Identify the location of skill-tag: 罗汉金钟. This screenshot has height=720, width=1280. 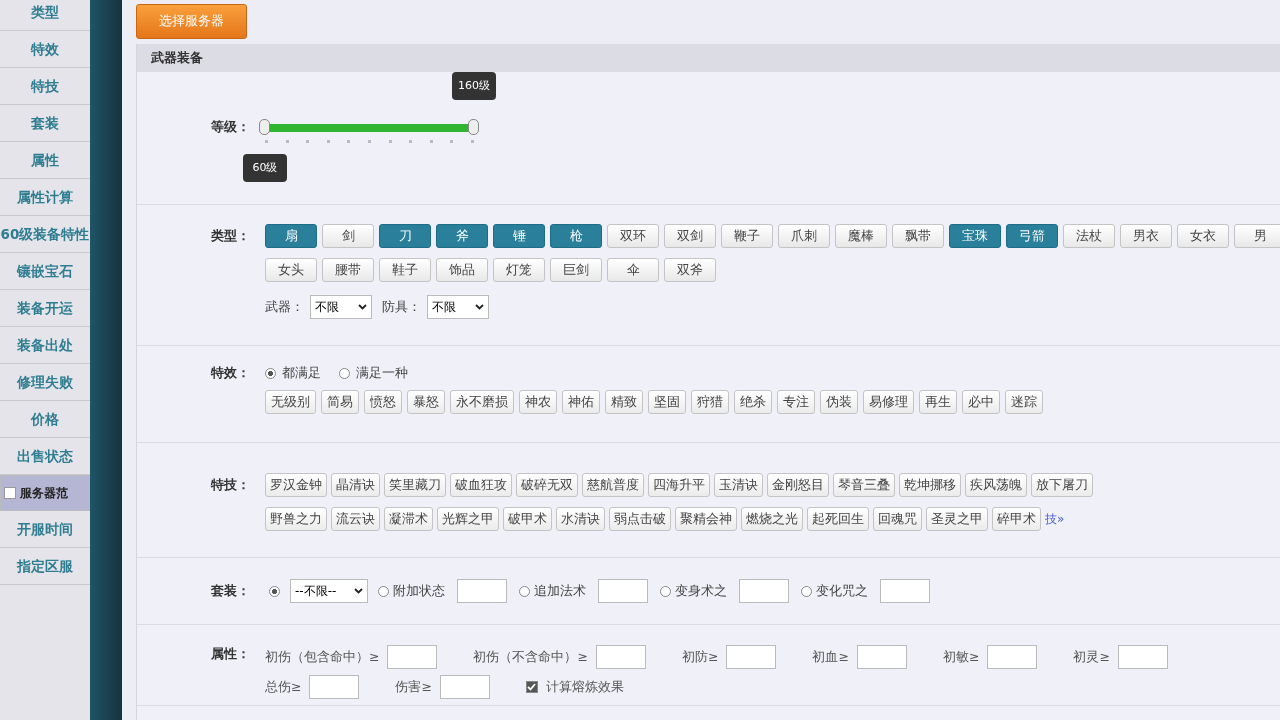
(296, 485).